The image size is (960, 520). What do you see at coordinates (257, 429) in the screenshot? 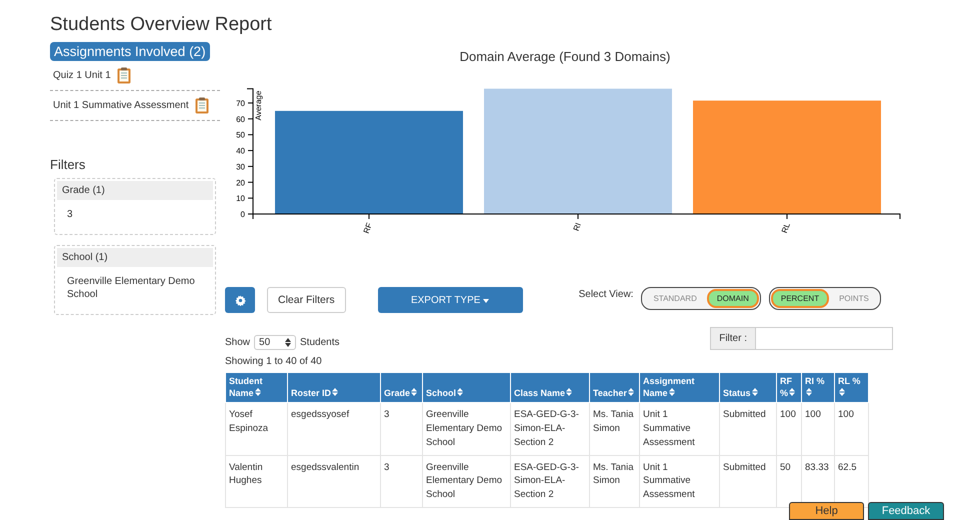
I see `table-cell: Yosef Espinoza` at bounding box center [257, 429].